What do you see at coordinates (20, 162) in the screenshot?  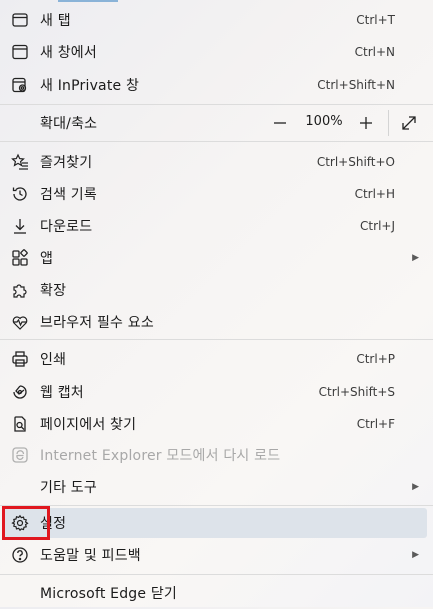 I see `star-list-icon` at bounding box center [20, 162].